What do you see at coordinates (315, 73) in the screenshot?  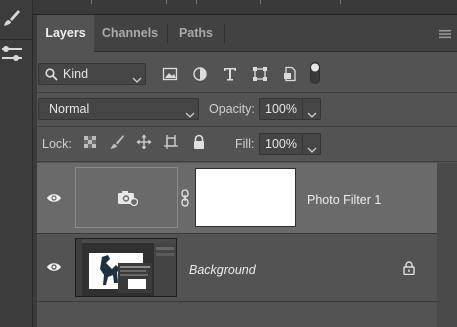 I see `filter-toggle-icon` at bounding box center [315, 73].